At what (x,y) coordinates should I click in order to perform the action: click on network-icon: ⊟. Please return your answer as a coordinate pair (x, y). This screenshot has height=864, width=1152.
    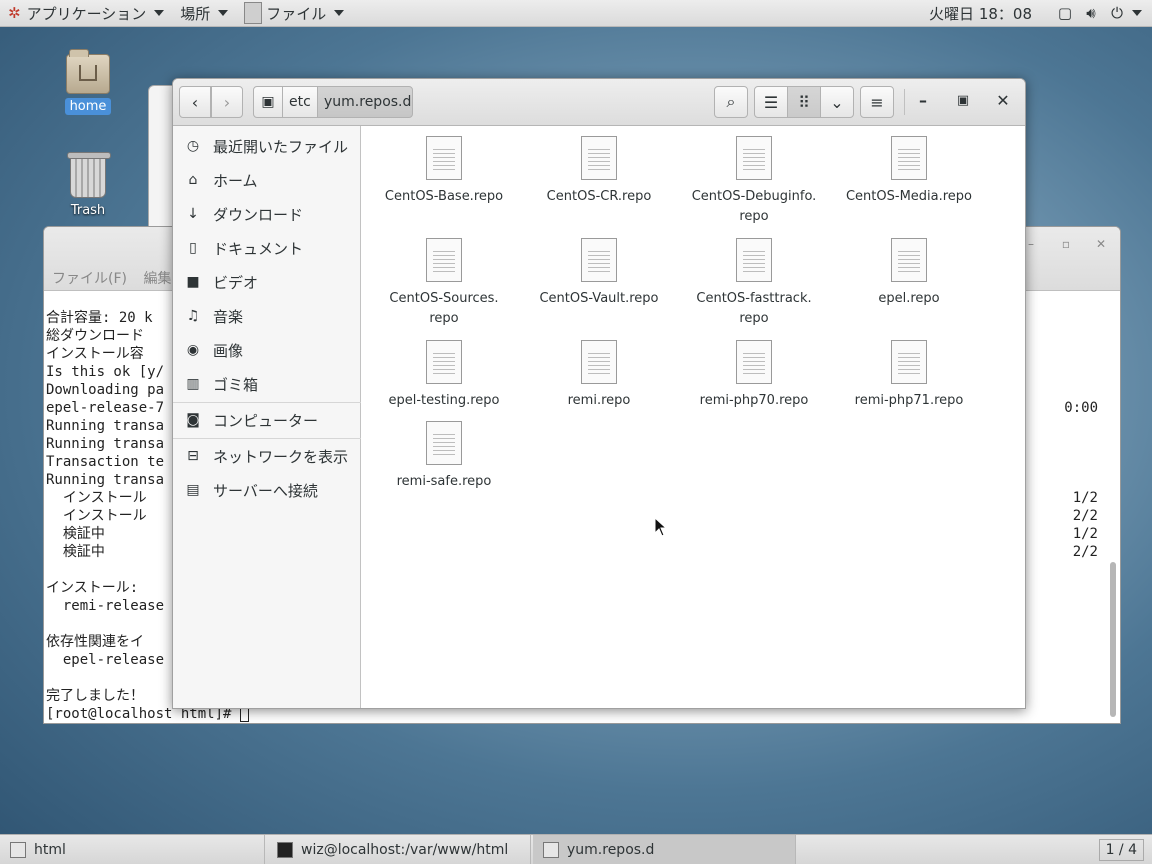
    Looking at the image, I should click on (193, 456).